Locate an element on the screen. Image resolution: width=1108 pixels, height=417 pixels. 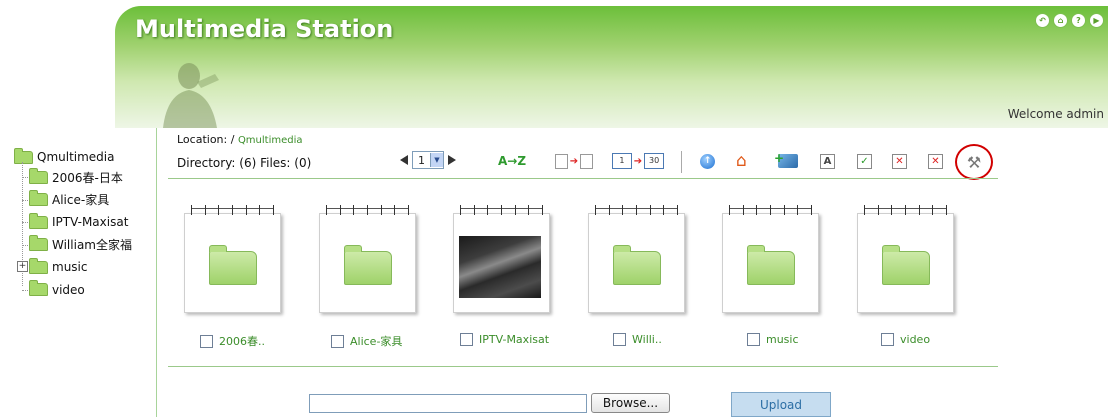
chevron-down-icon: ▼ is located at coordinates (436, 160).